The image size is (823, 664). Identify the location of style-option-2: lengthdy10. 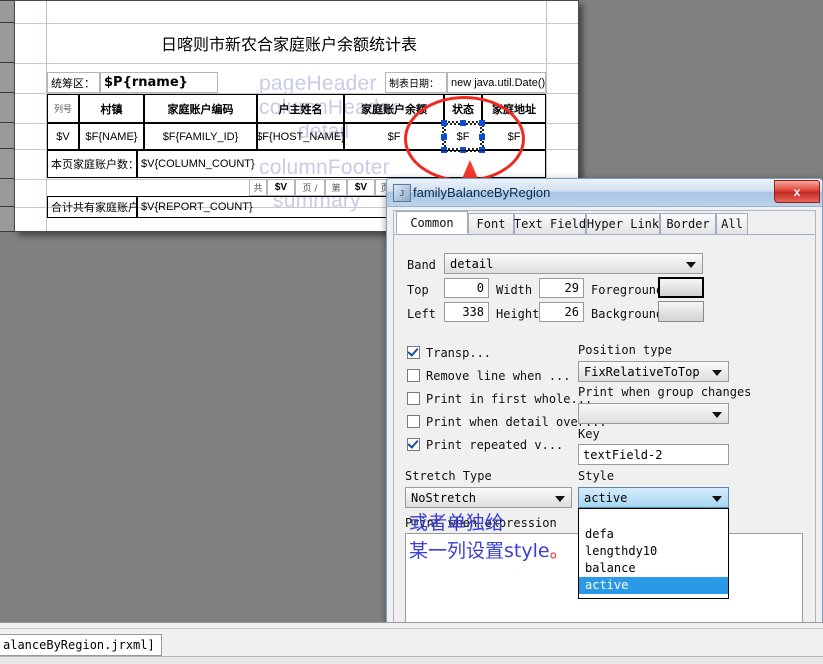
(653, 551).